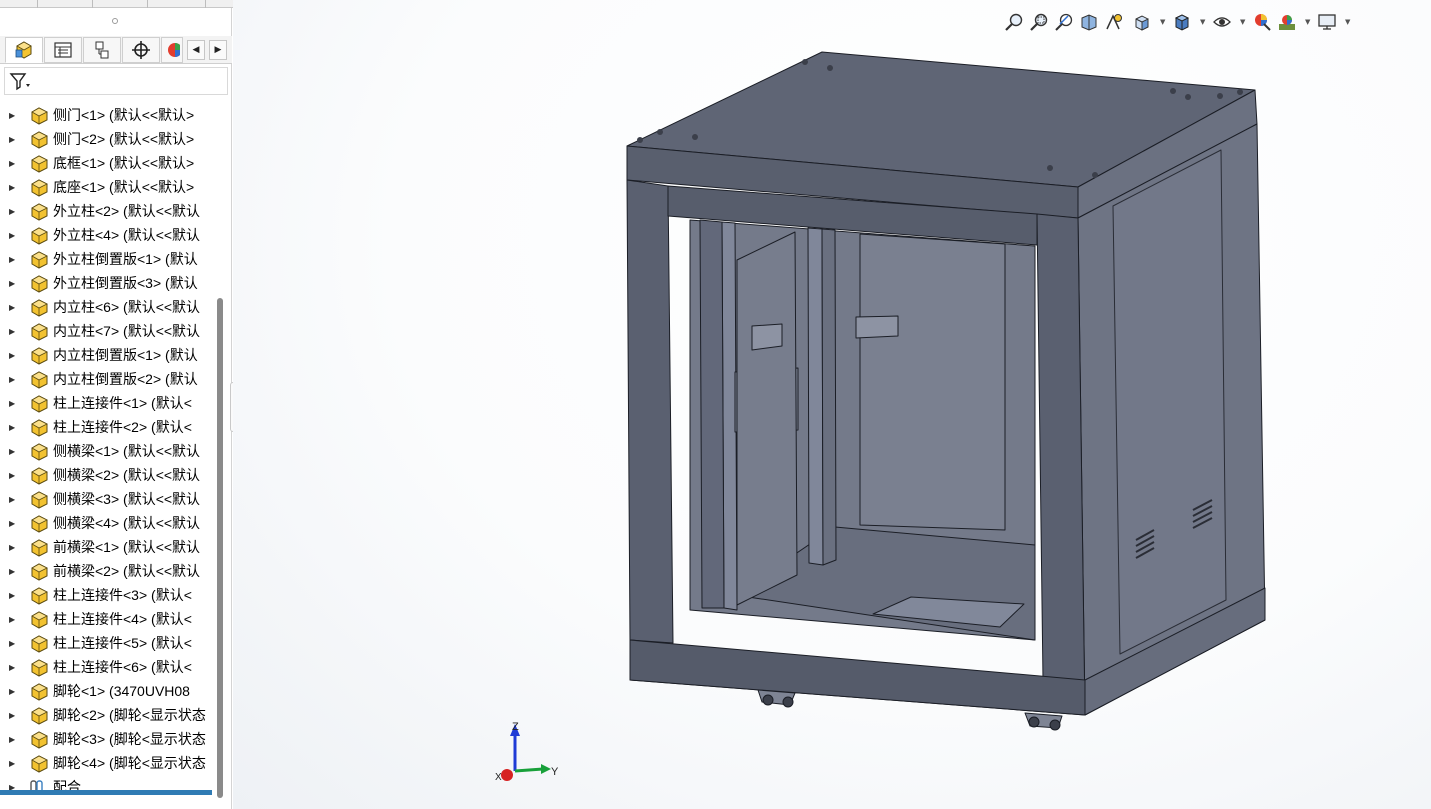  I want to click on tree-item-component: ▶ 柱上连接件<1> (默认<, so click(107, 403).